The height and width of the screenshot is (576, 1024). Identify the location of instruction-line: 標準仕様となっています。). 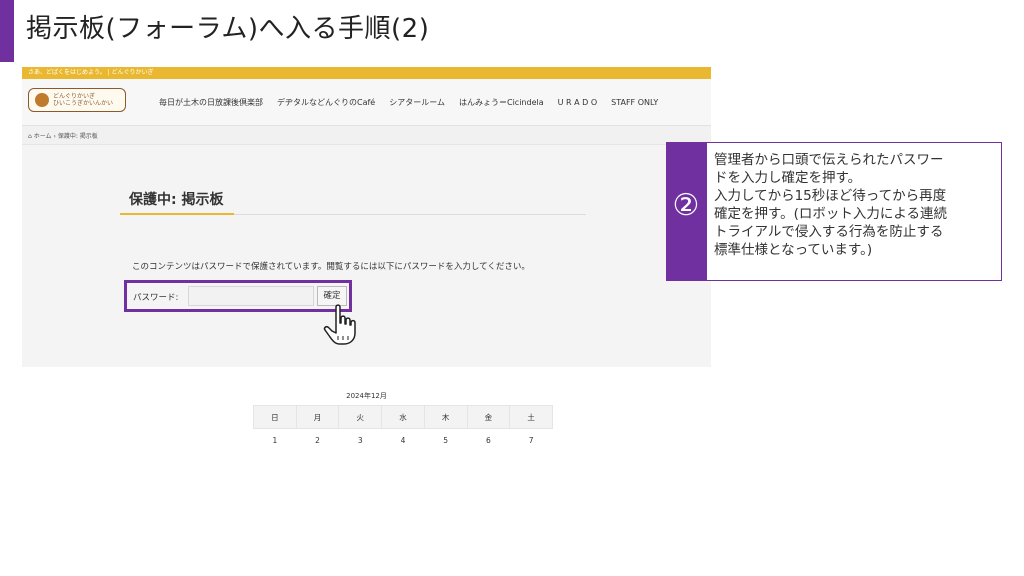
(793, 250).